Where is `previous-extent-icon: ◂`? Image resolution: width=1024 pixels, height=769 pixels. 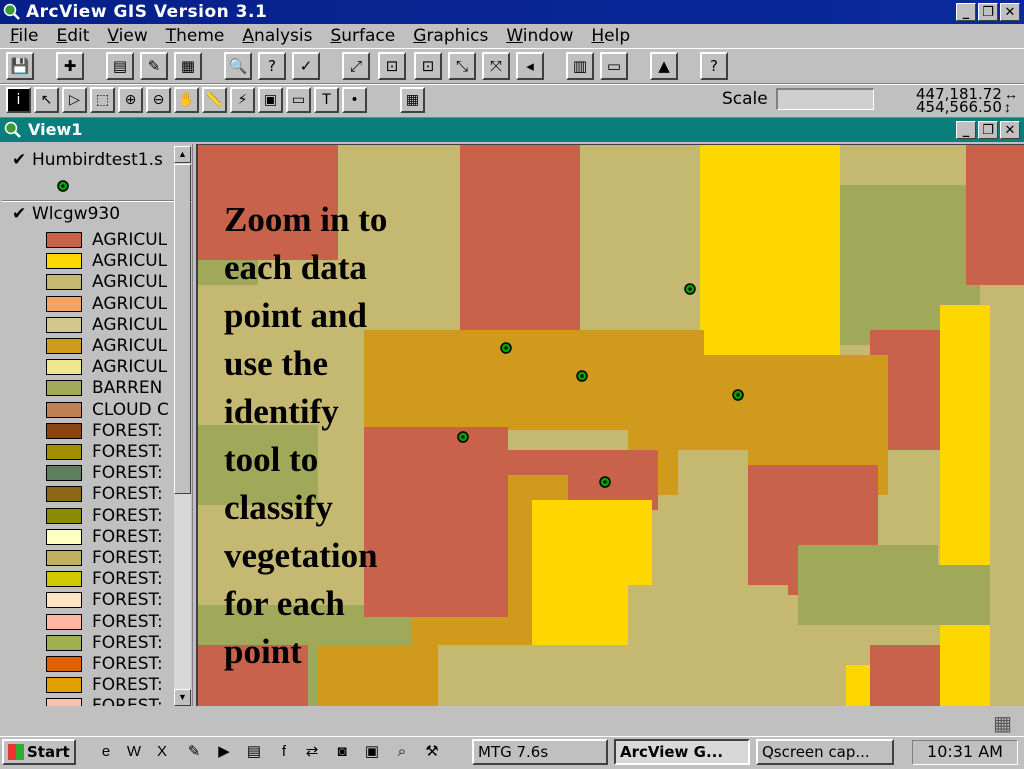
previous-extent-icon: ◂ is located at coordinates (530, 66).